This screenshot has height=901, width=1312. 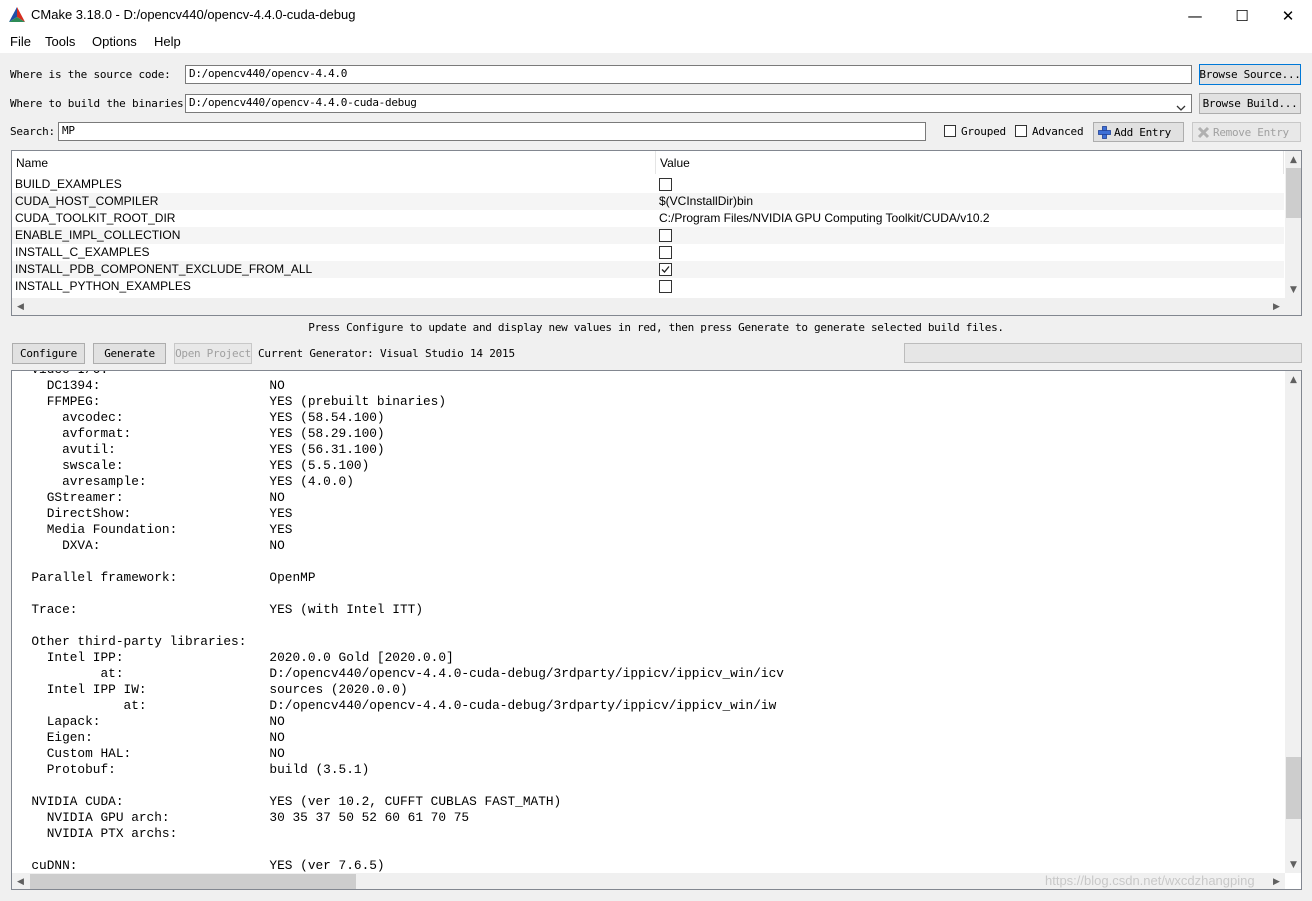 What do you see at coordinates (150, 385) in the screenshot?
I see `log-line: DC1394: NO` at bounding box center [150, 385].